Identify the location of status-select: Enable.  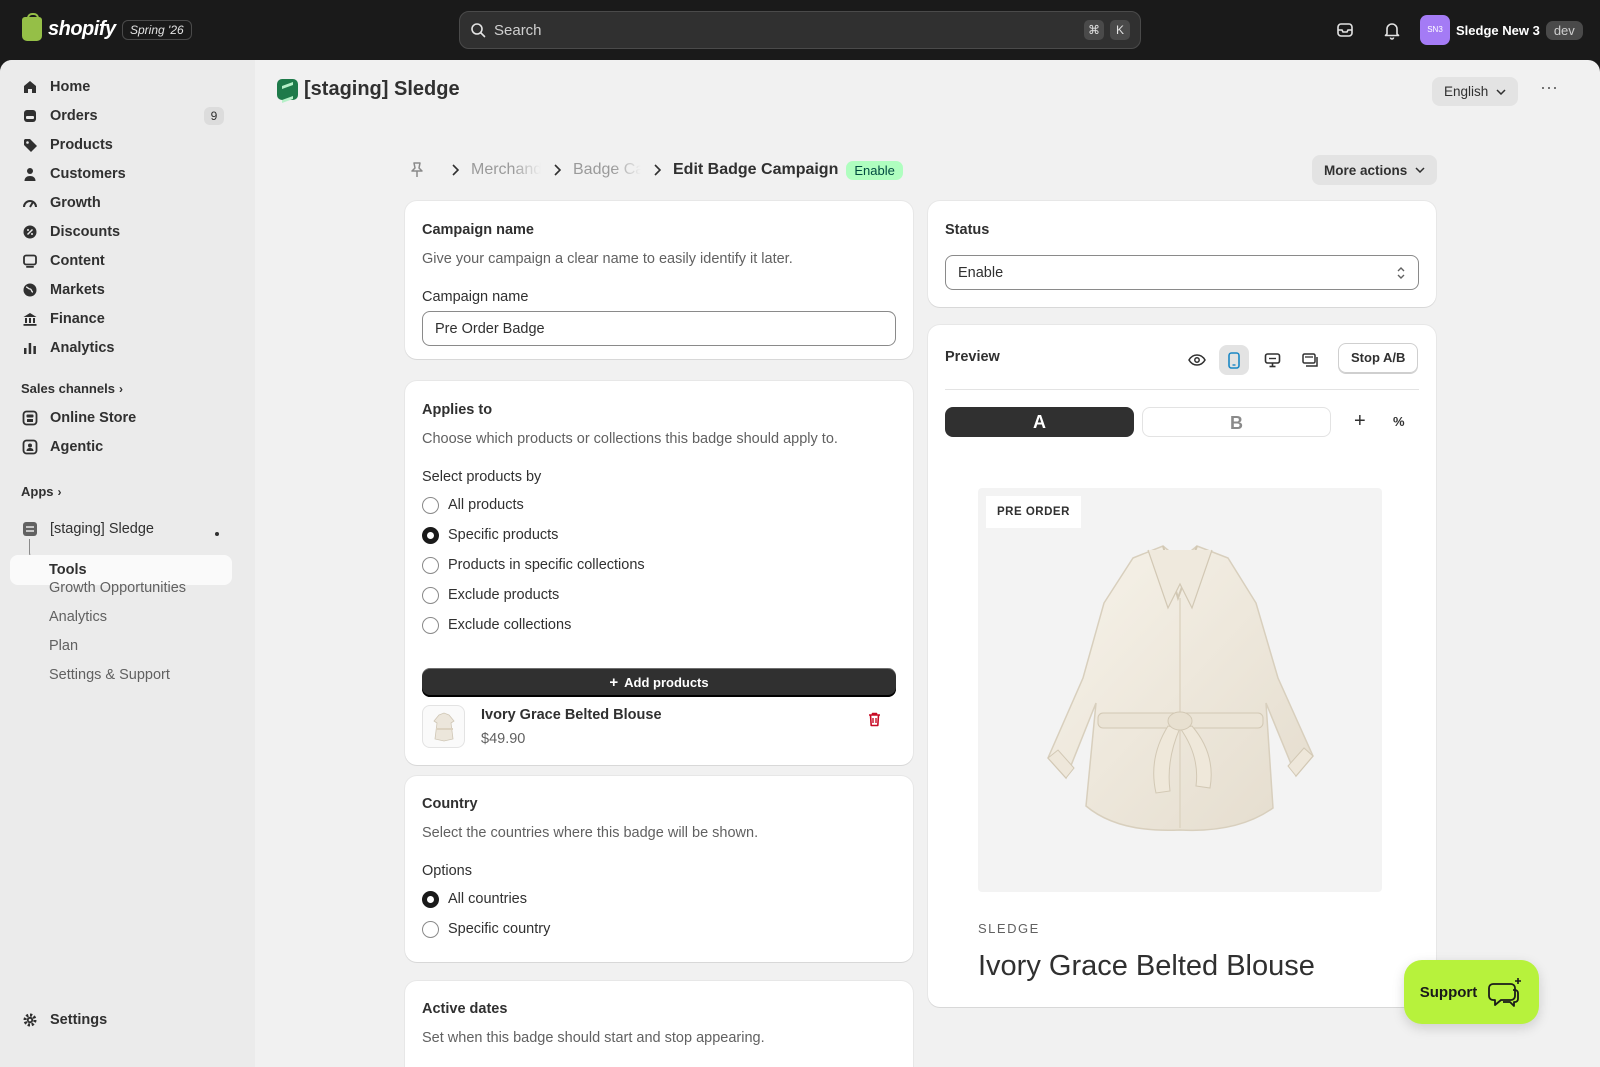
(1182, 272).